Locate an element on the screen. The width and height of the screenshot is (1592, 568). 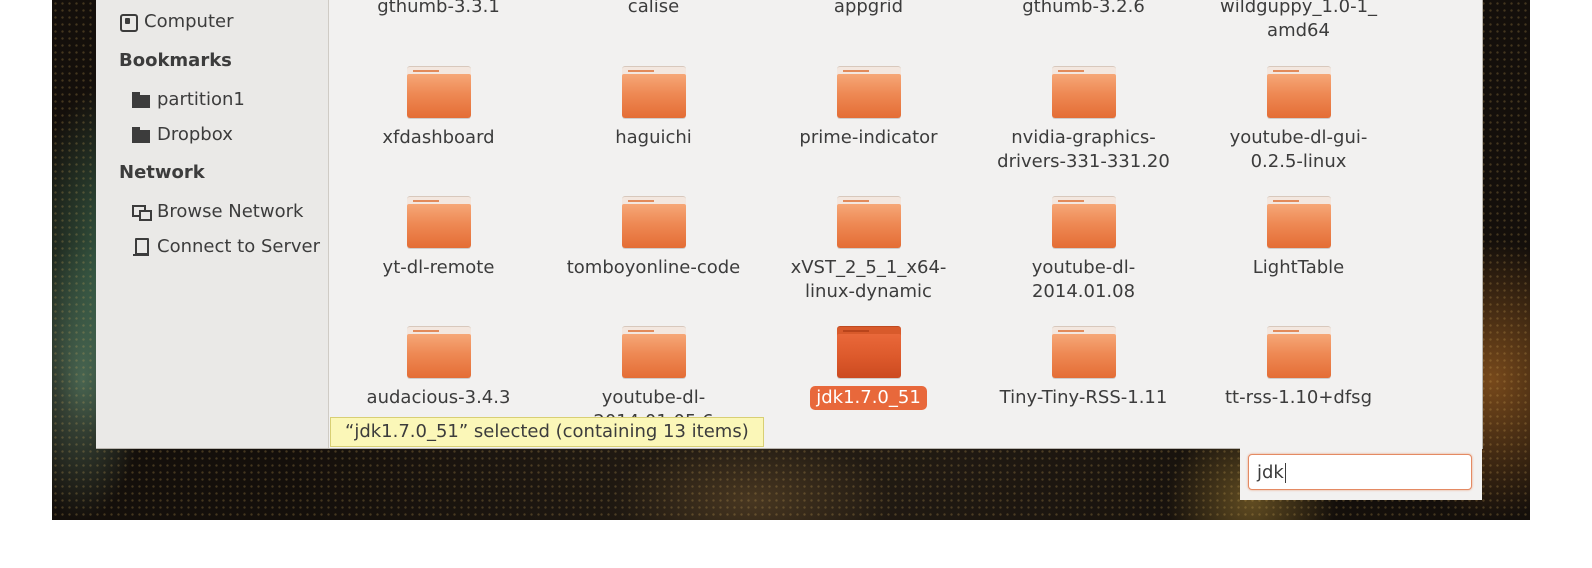
folder-label: wildguppy_1.0-1_ amd64 is located at coordinates (1298, 20).